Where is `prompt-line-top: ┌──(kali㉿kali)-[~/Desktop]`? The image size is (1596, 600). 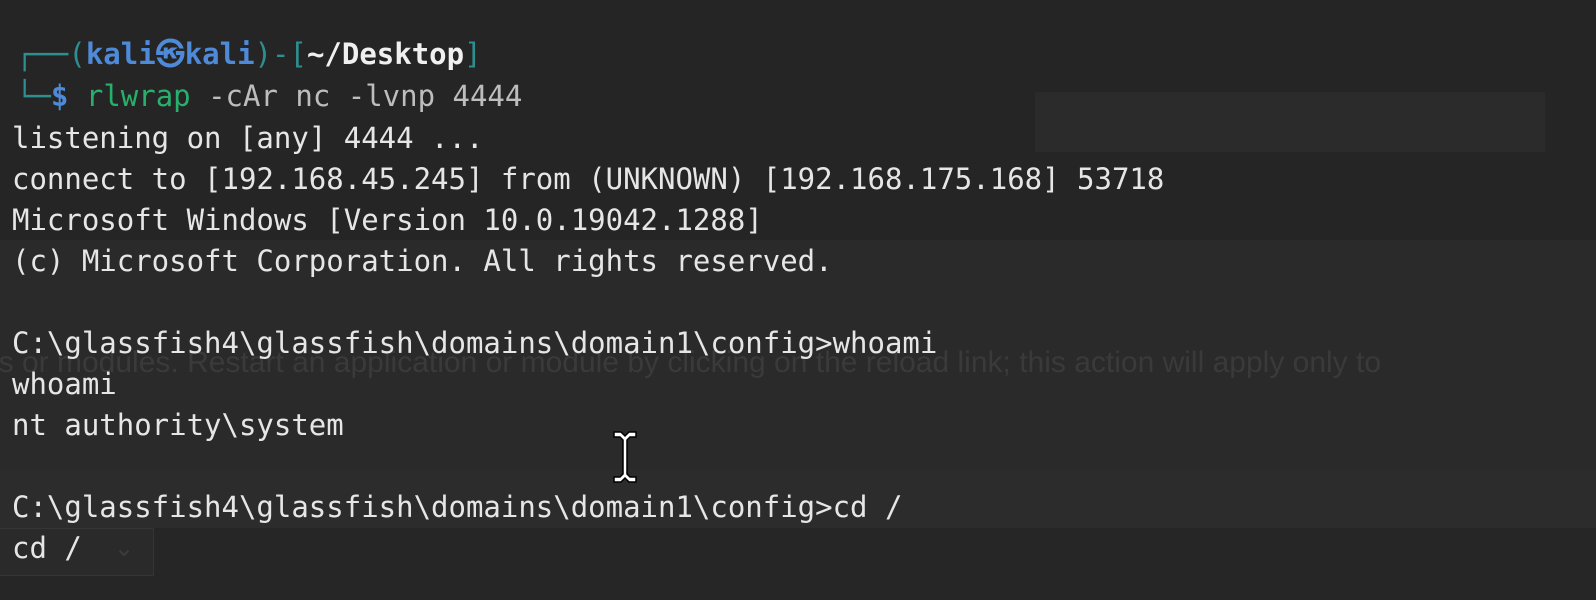 prompt-line-top: ┌──(kali㉿kali)-[~/Desktop] is located at coordinates (249, 54).